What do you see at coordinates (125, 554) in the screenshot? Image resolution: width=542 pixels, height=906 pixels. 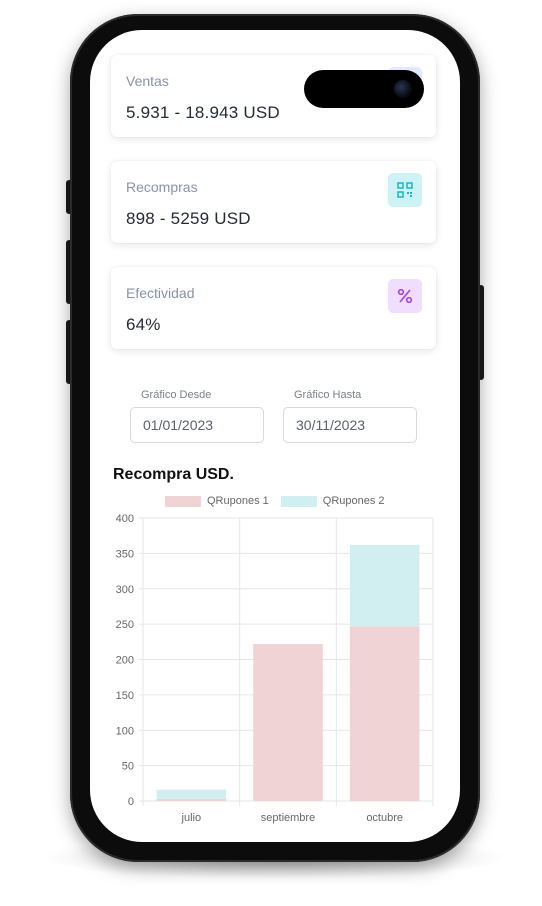 I see `y-tick-label: 350` at bounding box center [125, 554].